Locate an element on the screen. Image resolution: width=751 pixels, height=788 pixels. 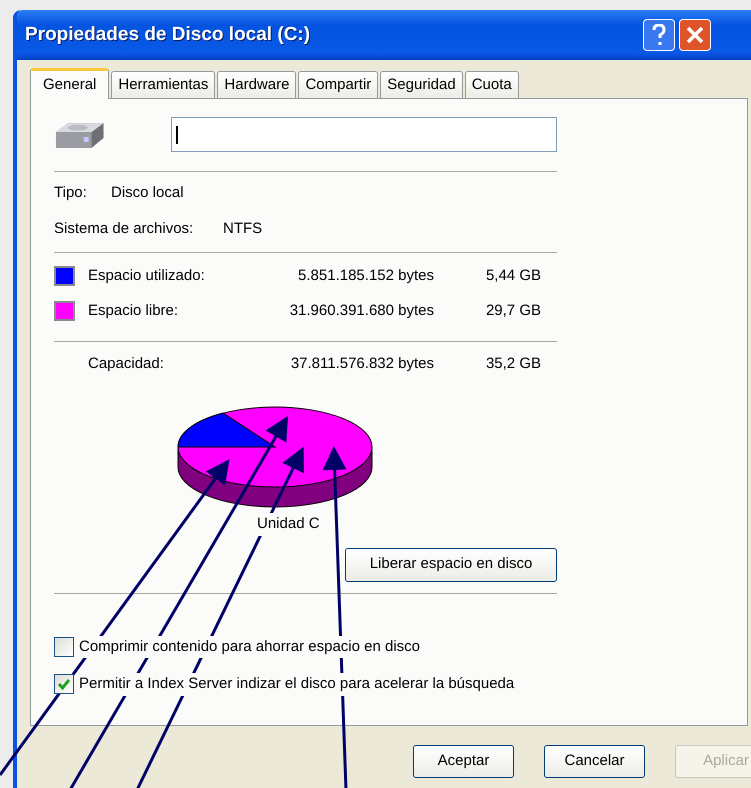
field-label: Espacio libre: is located at coordinates (134, 310).